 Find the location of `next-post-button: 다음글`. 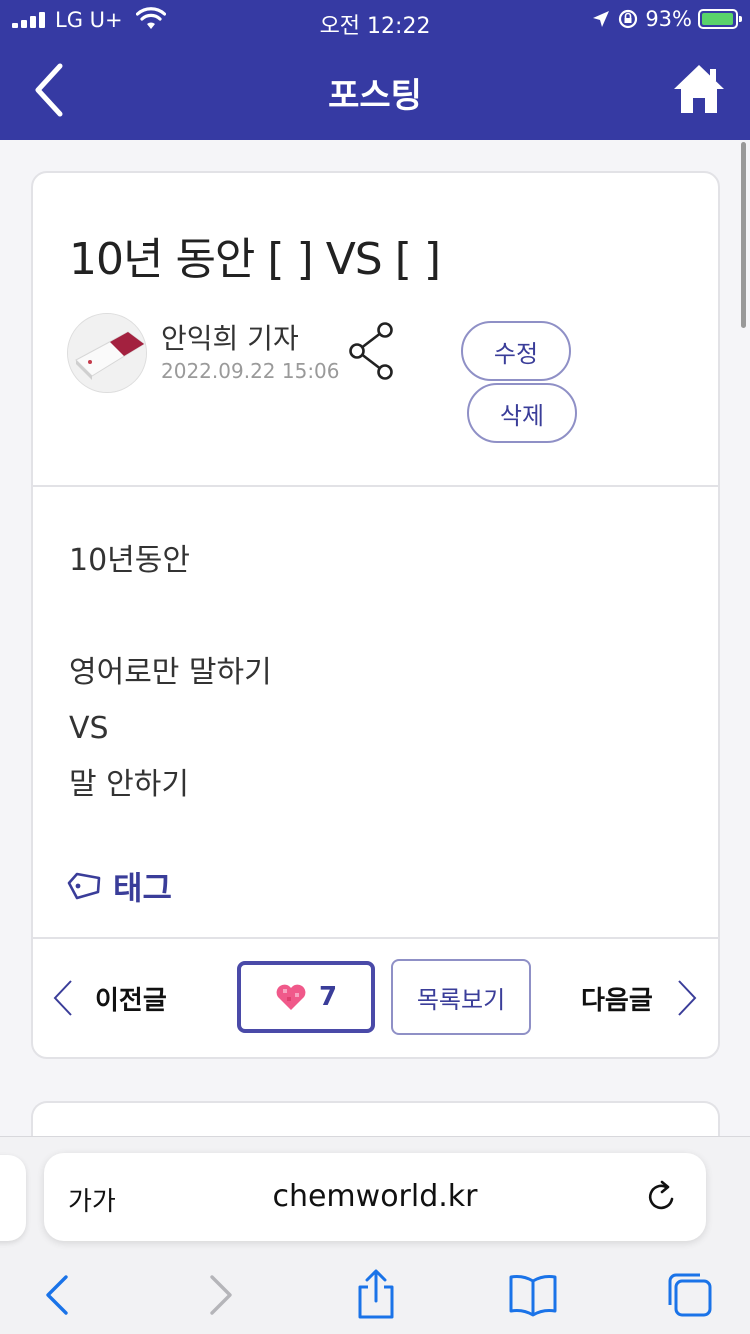

next-post-button: 다음글 is located at coordinates (640, 998).